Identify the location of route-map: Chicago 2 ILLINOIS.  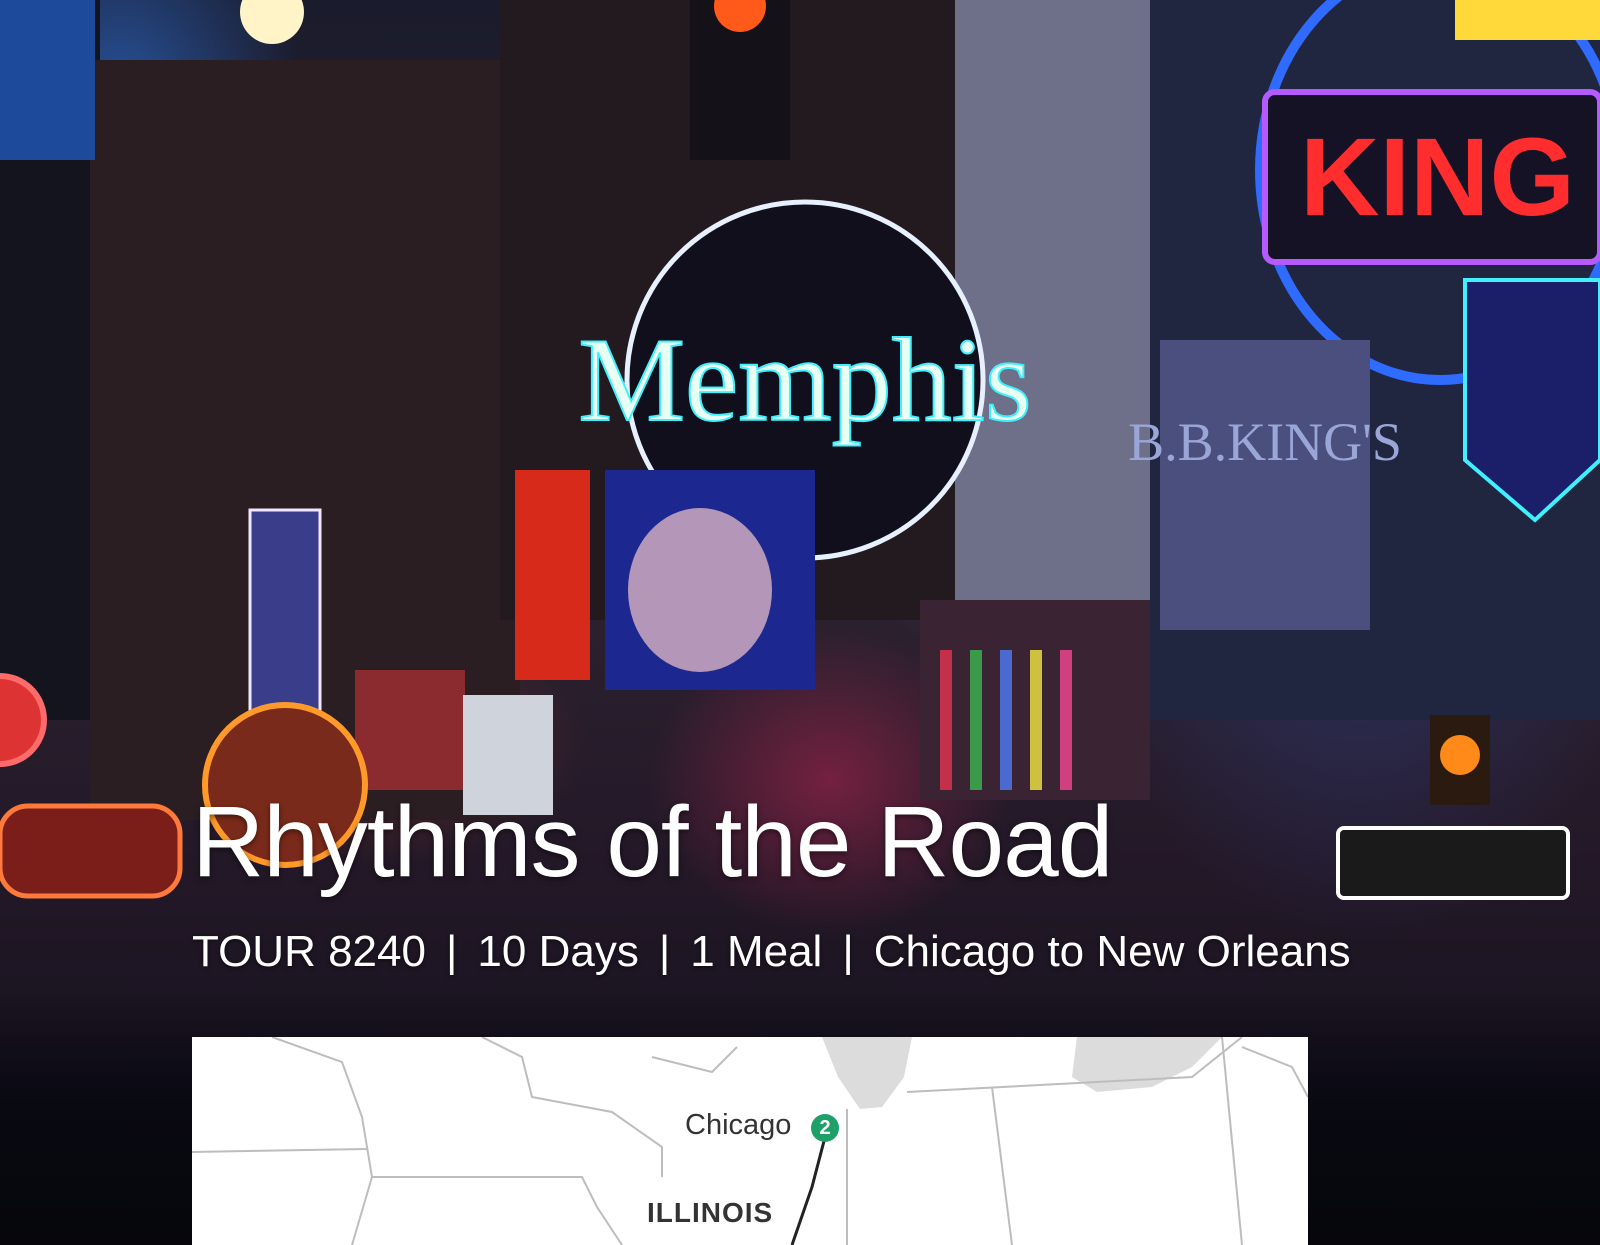
(750, 1141).